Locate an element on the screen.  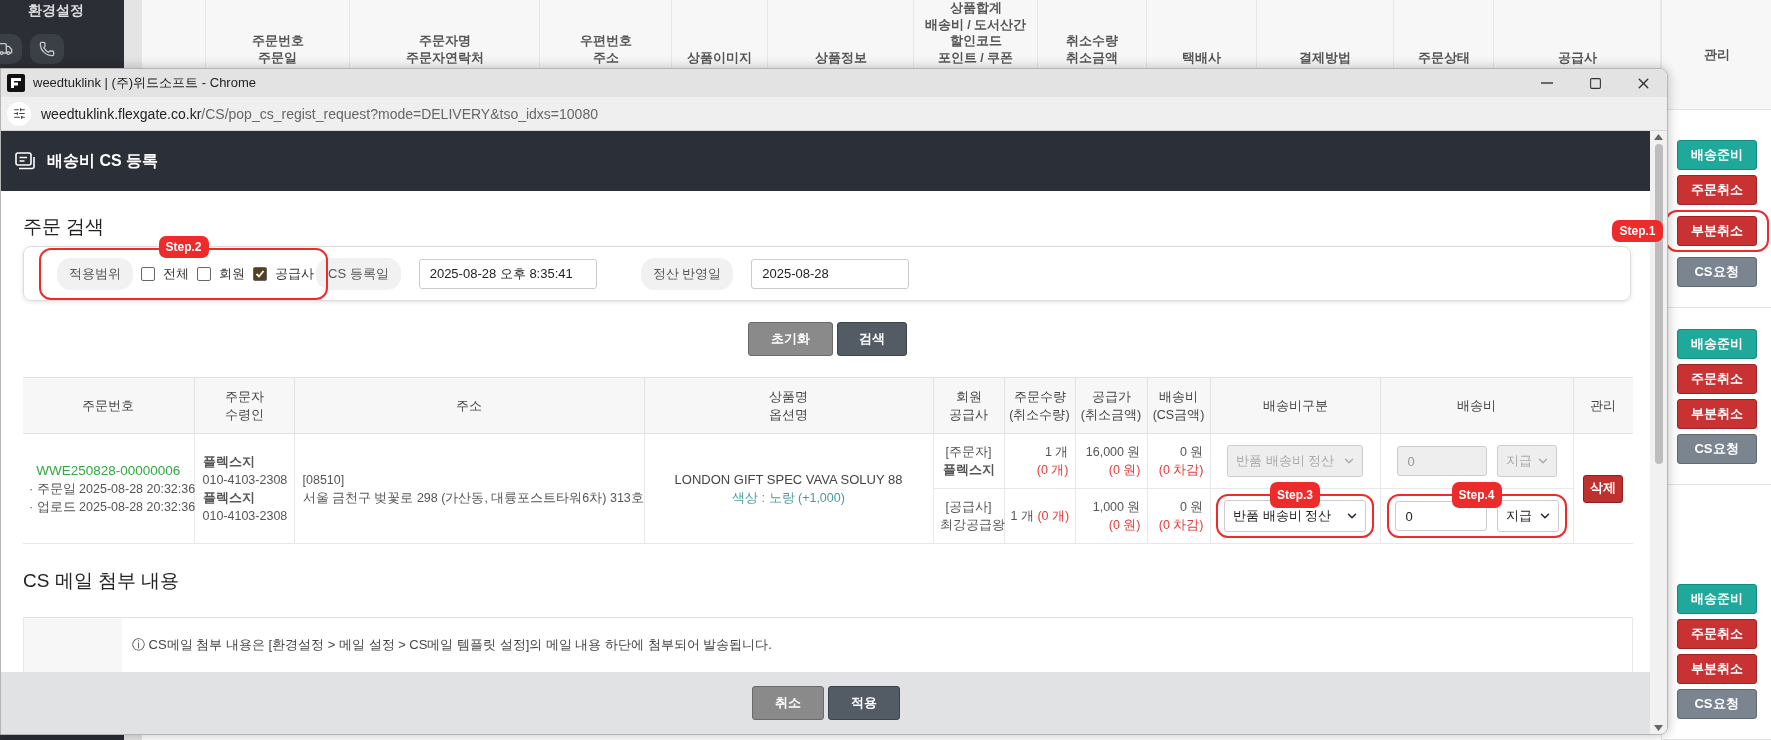
party-cell: [주문자] 플렉스지 is located at coordinates (968, 461).